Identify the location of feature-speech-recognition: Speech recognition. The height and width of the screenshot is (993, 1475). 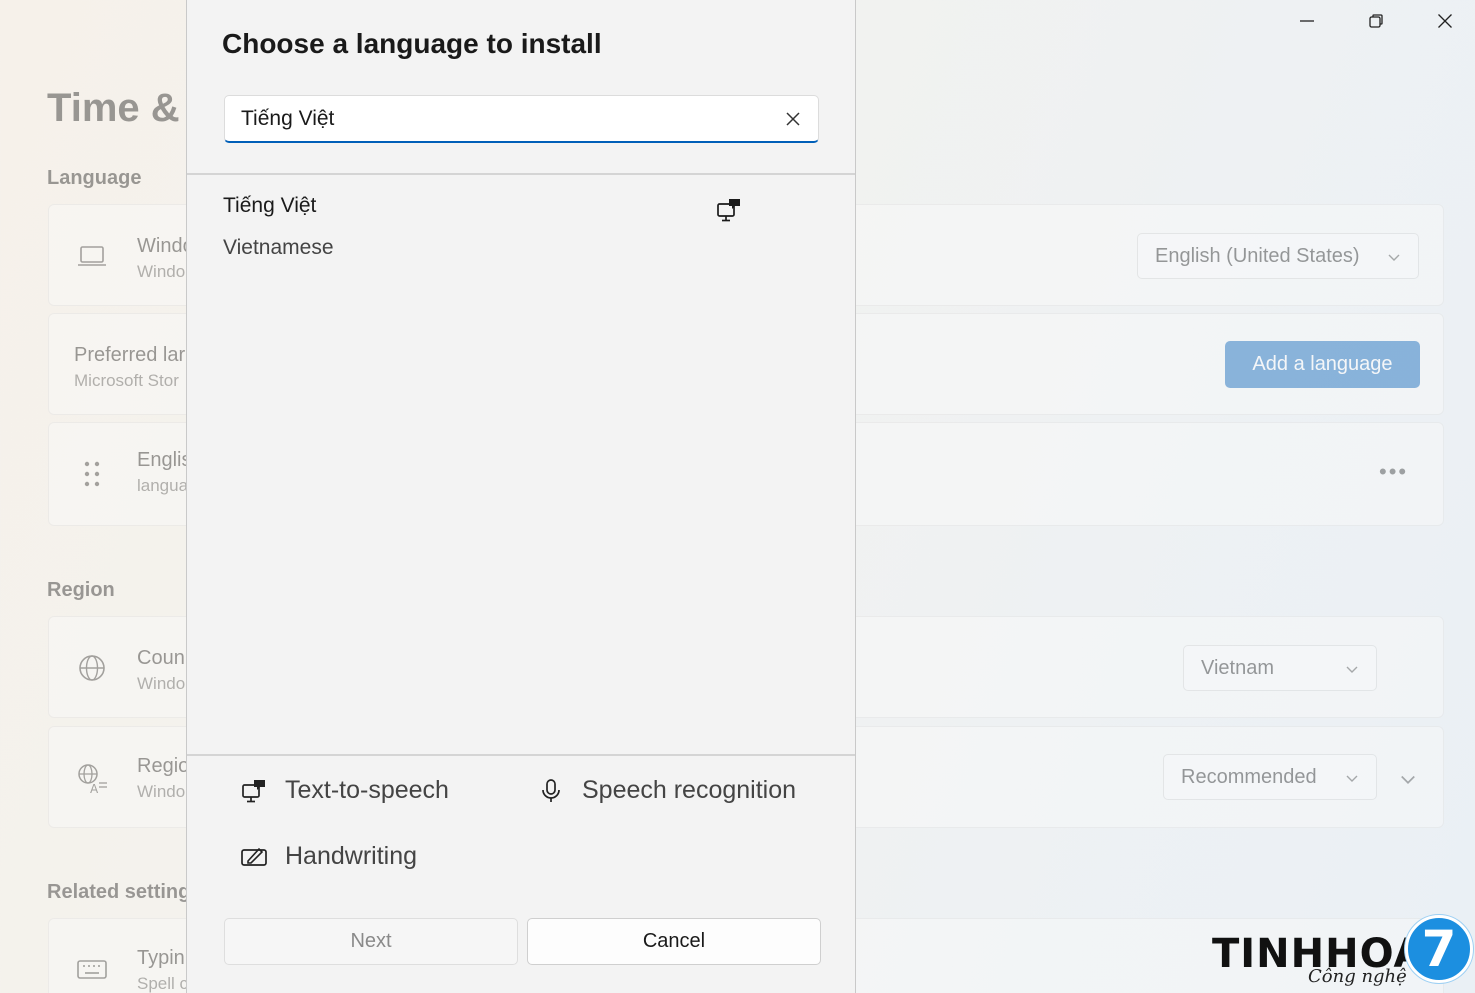
(666, 790).